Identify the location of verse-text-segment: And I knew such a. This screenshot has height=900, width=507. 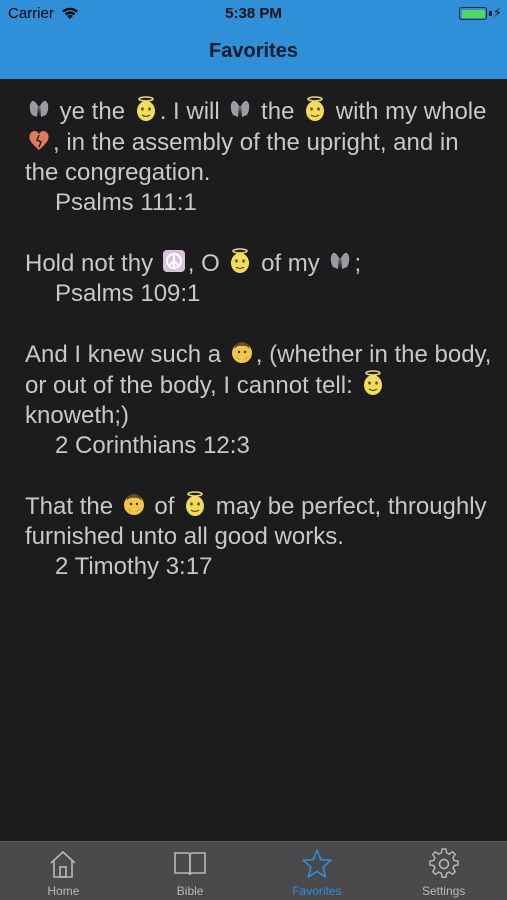
(126, 354).